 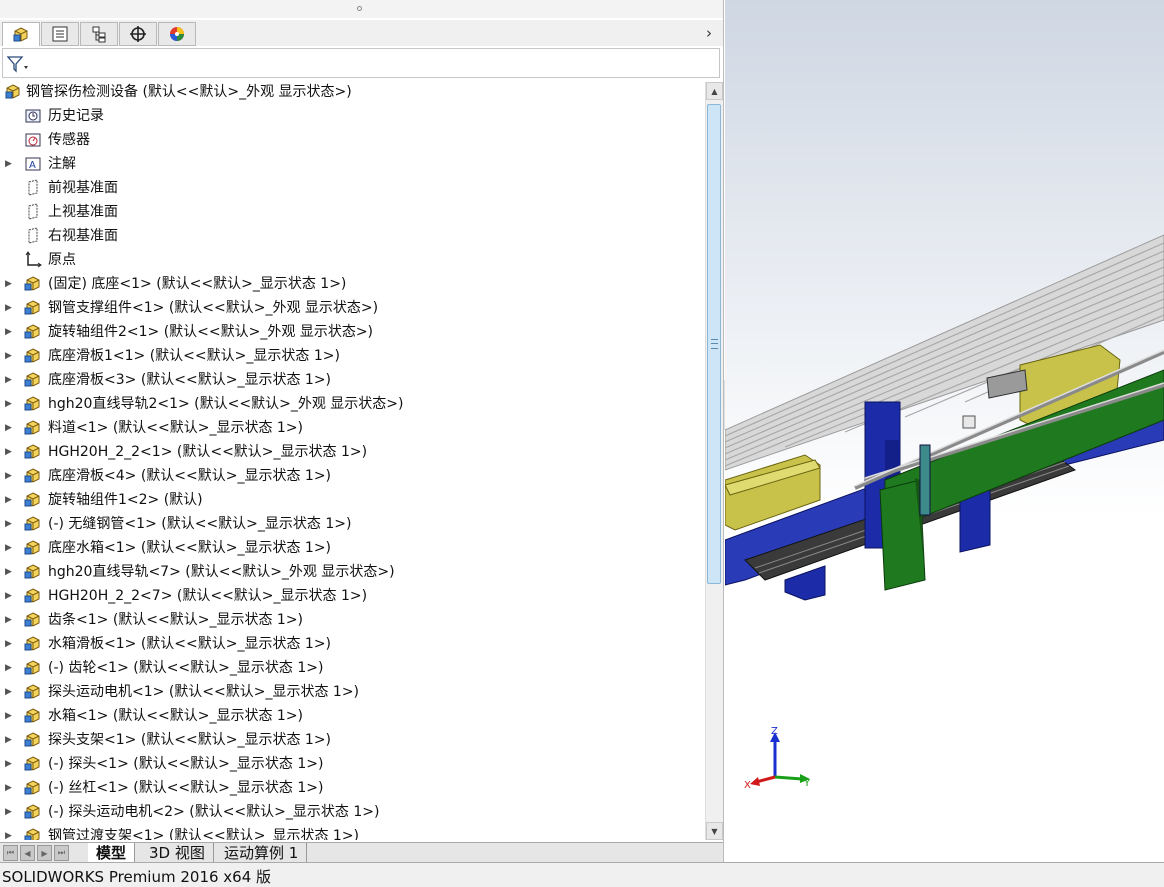 I want to click on scroll-up-icon: ▲, so click(x=714, y=91).